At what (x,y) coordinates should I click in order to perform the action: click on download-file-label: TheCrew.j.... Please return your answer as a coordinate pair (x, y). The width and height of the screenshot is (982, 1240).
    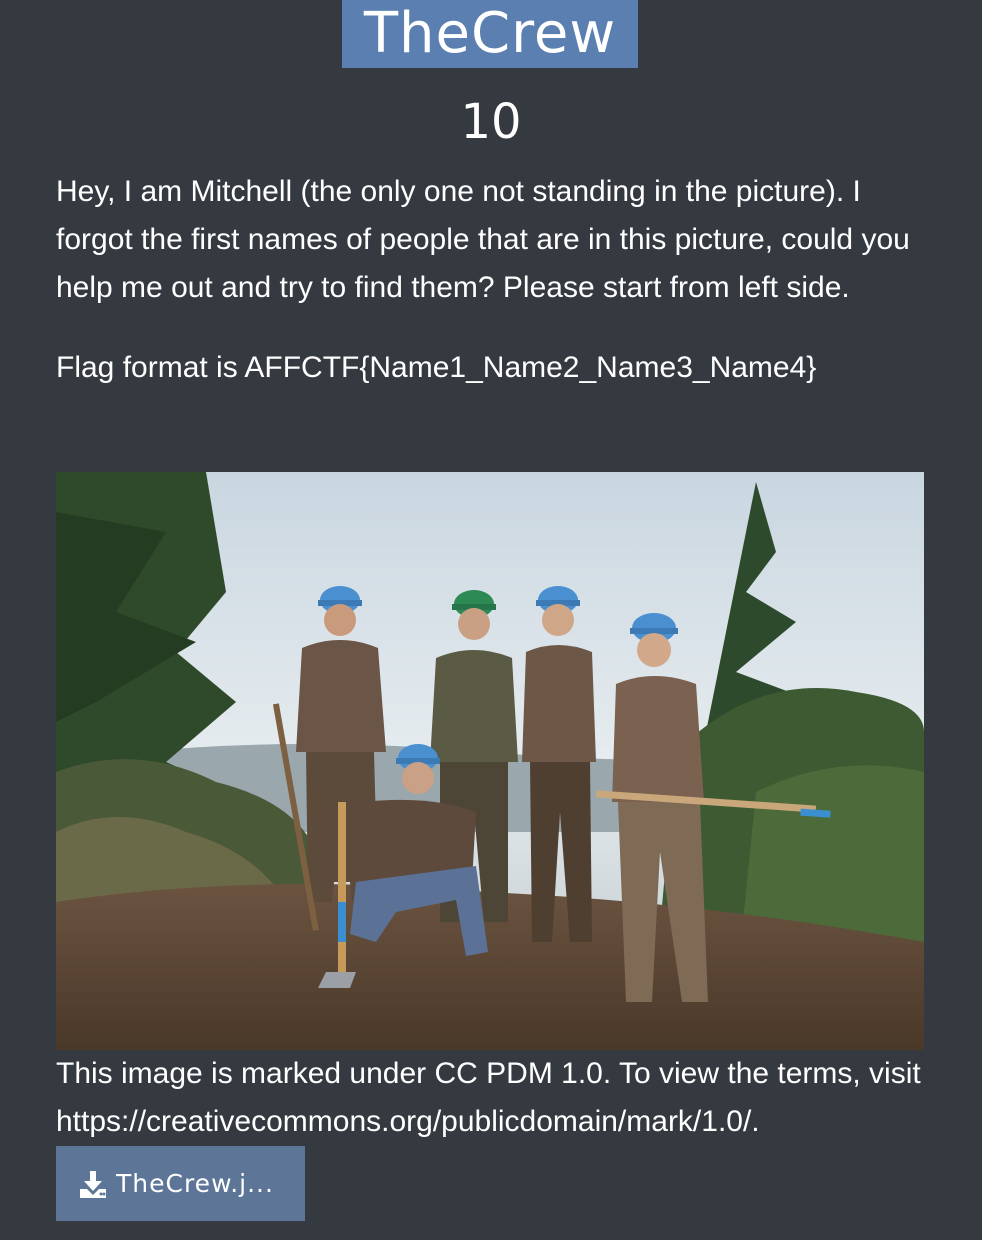
    Looking at the image, I should click on (195, 1183).